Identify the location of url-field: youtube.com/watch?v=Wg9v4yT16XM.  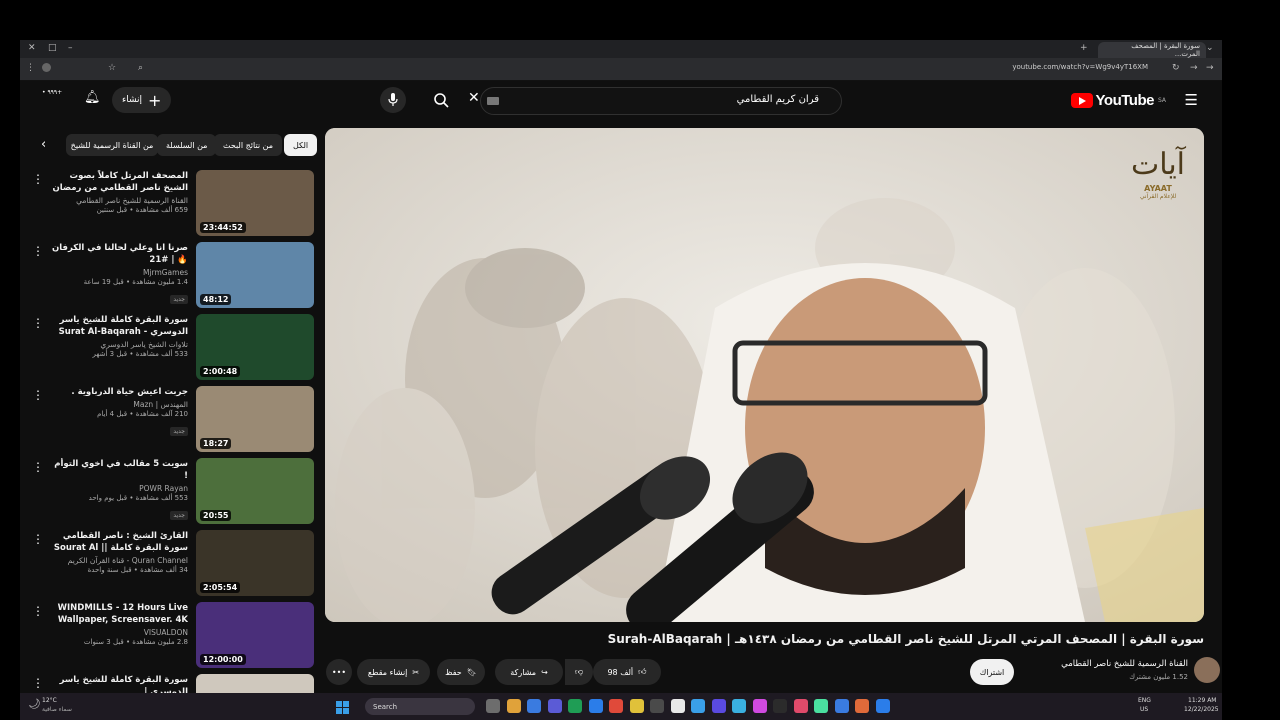
(1080, 67).